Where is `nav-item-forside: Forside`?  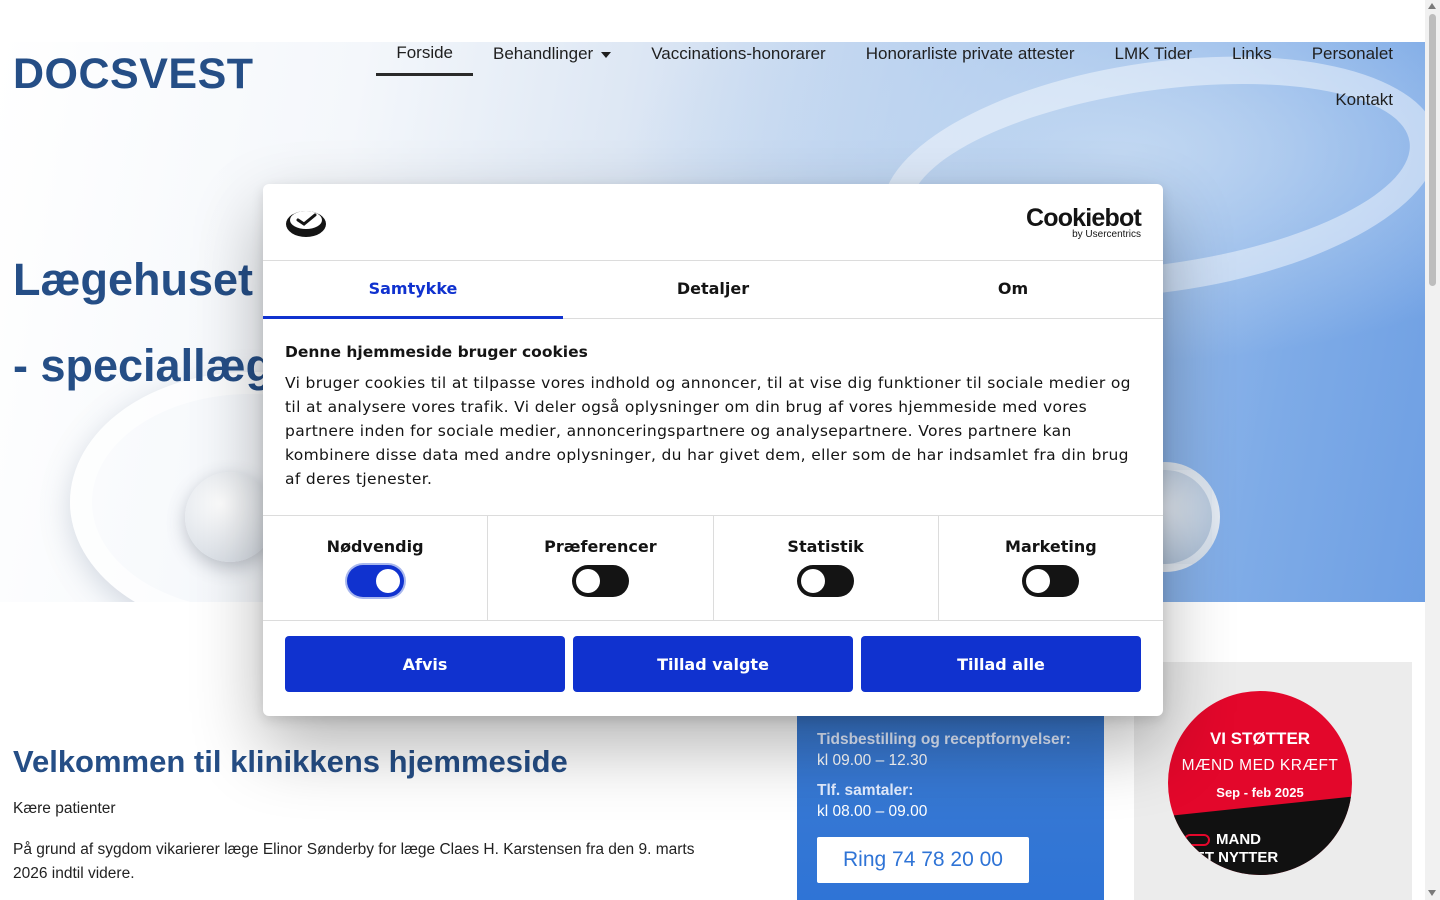 nav-item-forside: Forside is located at coordinates (425, 53).